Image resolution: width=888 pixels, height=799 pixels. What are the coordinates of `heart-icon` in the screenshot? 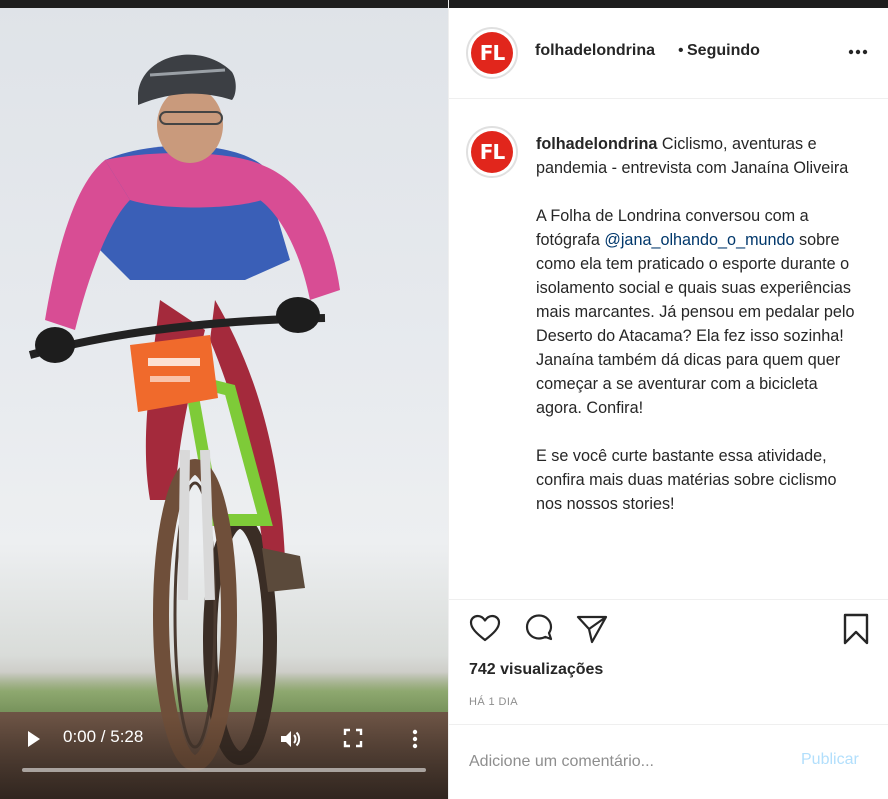 It's located at (485, 629).